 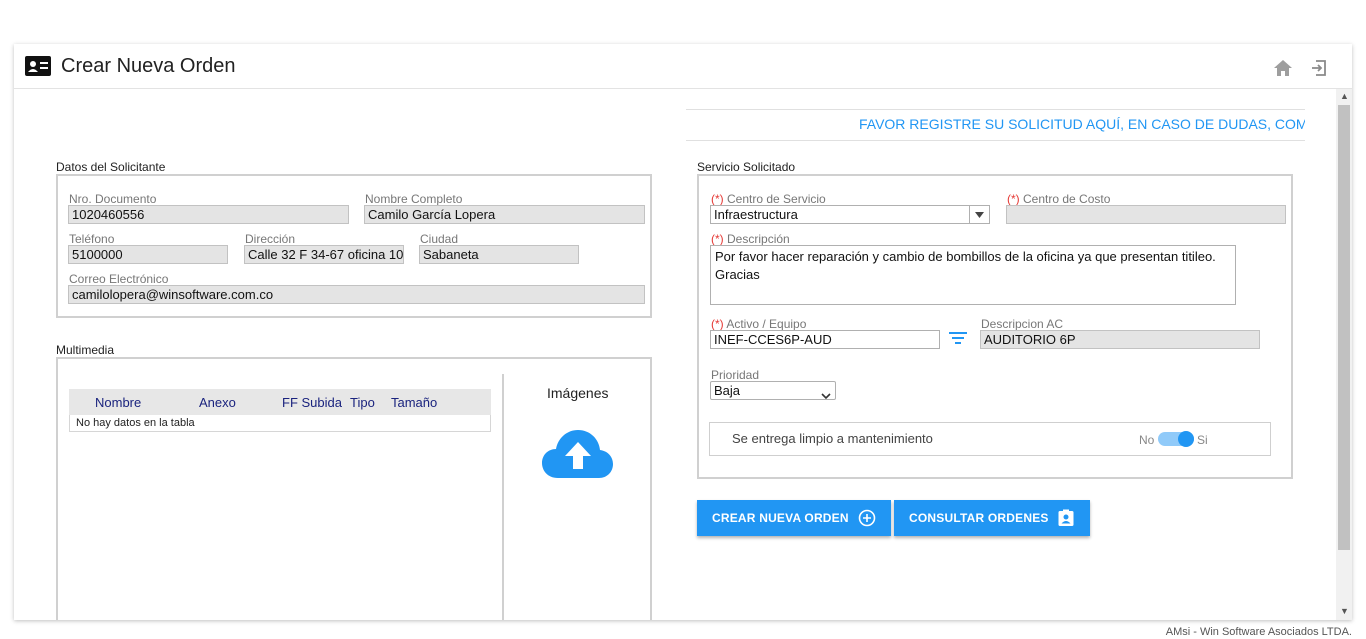 What do you see at coordinates (773, 390) in the screenshot?
I see `prioridad-select: Baja` at bounding box center [773, 390].